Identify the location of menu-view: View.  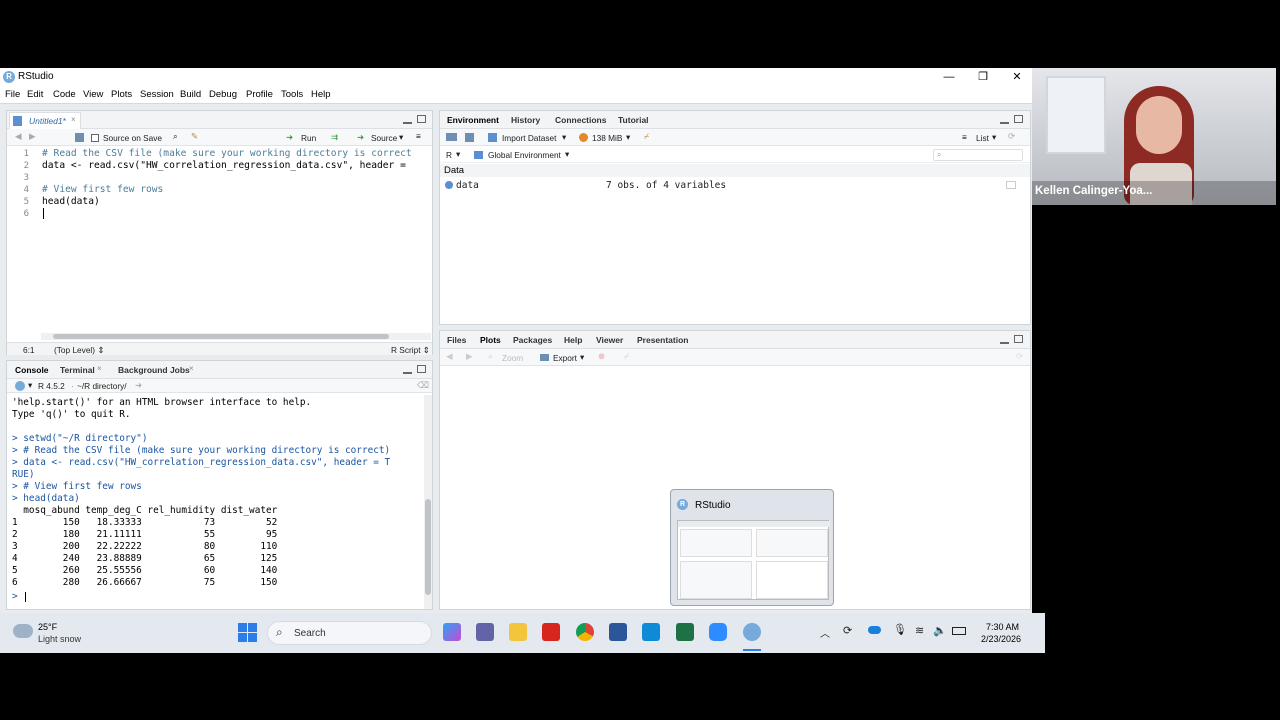
(93, 94).